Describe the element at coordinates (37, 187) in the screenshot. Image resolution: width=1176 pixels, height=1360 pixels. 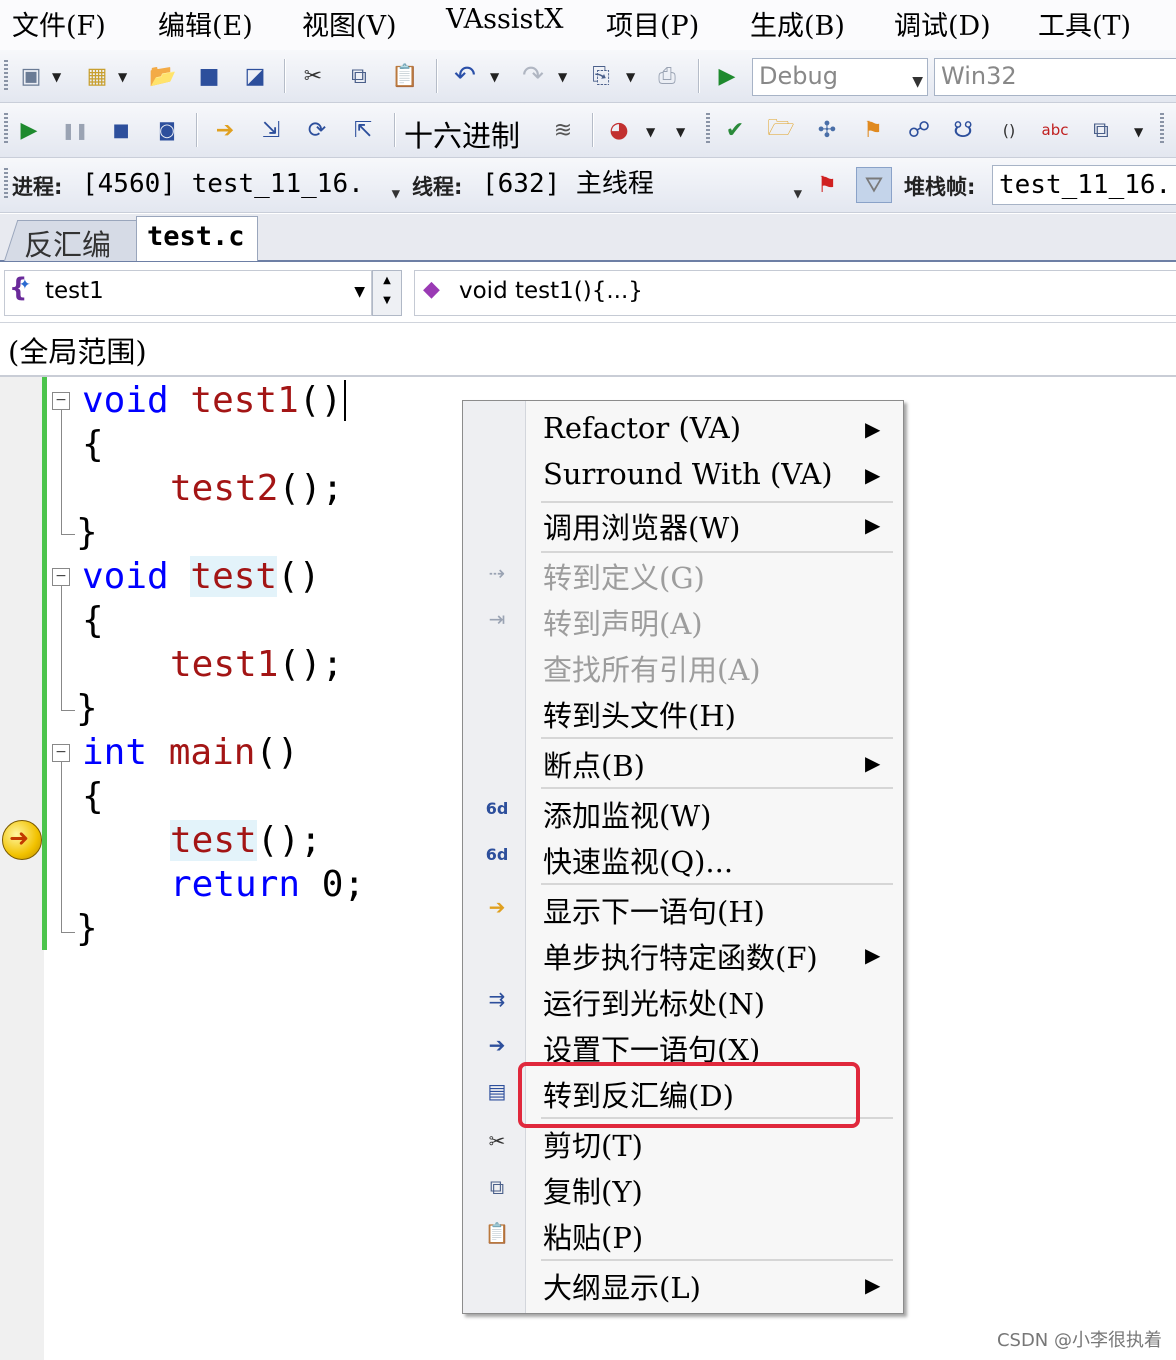
I see `process-label: 进程:` at that location.